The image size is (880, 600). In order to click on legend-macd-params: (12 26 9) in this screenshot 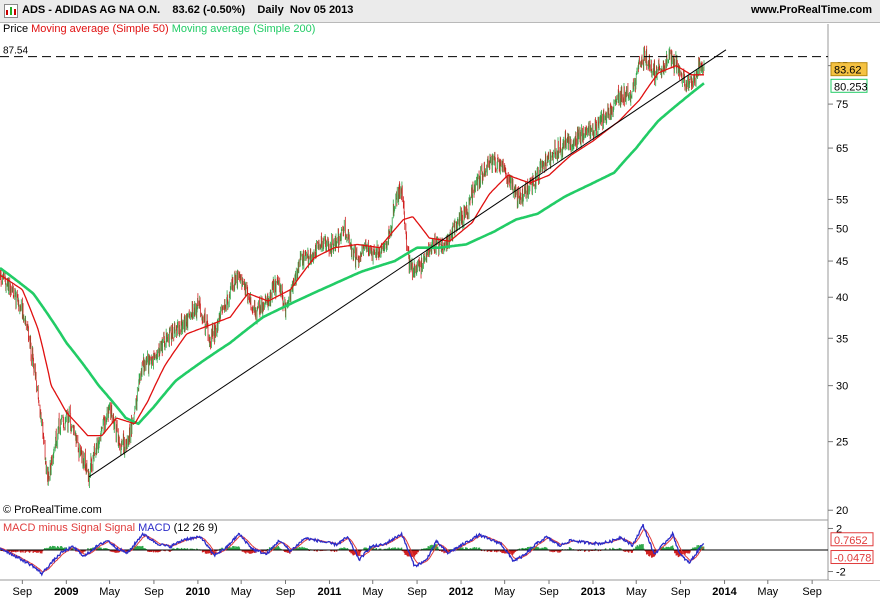, I will do `click(196, 528)`.